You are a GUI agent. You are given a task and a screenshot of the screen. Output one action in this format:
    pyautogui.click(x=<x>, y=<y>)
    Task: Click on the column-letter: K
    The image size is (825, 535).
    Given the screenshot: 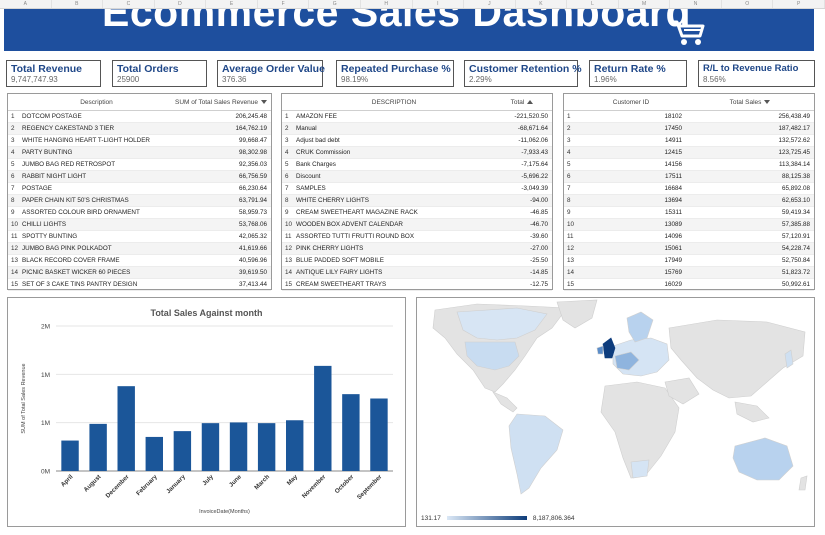 What is the action you would take?
    pyautogui.click(x=542, y=4)
    